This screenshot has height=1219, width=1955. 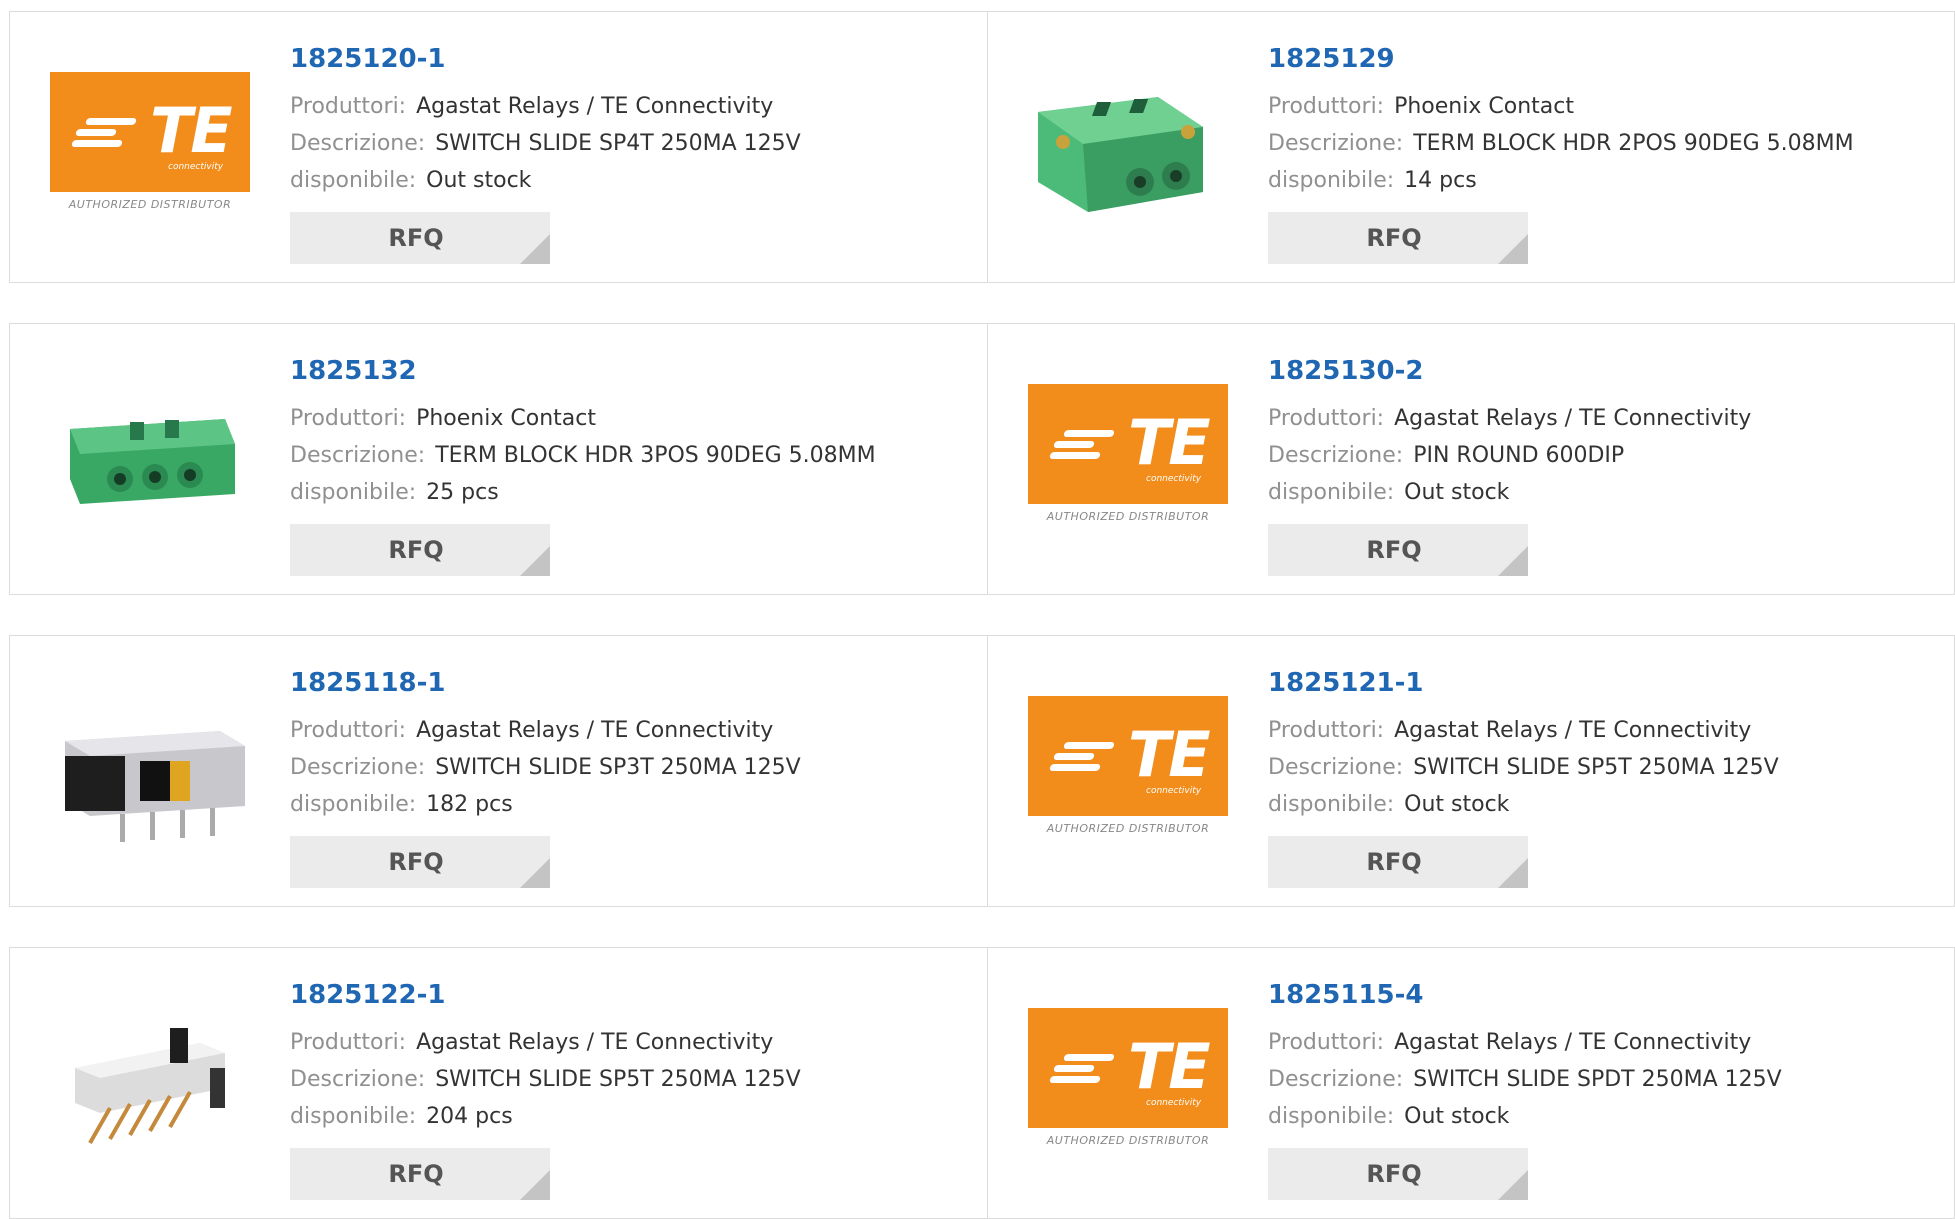 I want to click on slide-switch-white-image, so click(x=150, y=1083).